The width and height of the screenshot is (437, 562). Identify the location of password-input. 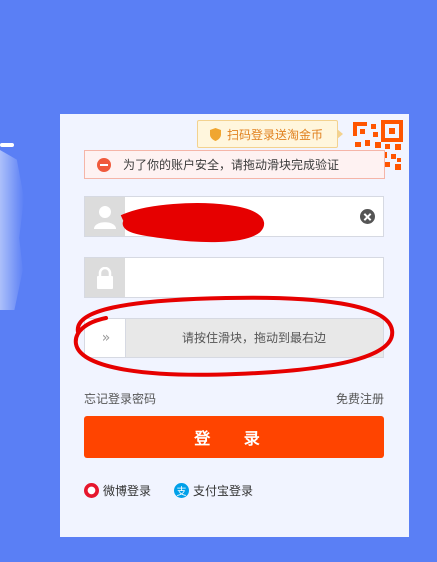
(254, 277).